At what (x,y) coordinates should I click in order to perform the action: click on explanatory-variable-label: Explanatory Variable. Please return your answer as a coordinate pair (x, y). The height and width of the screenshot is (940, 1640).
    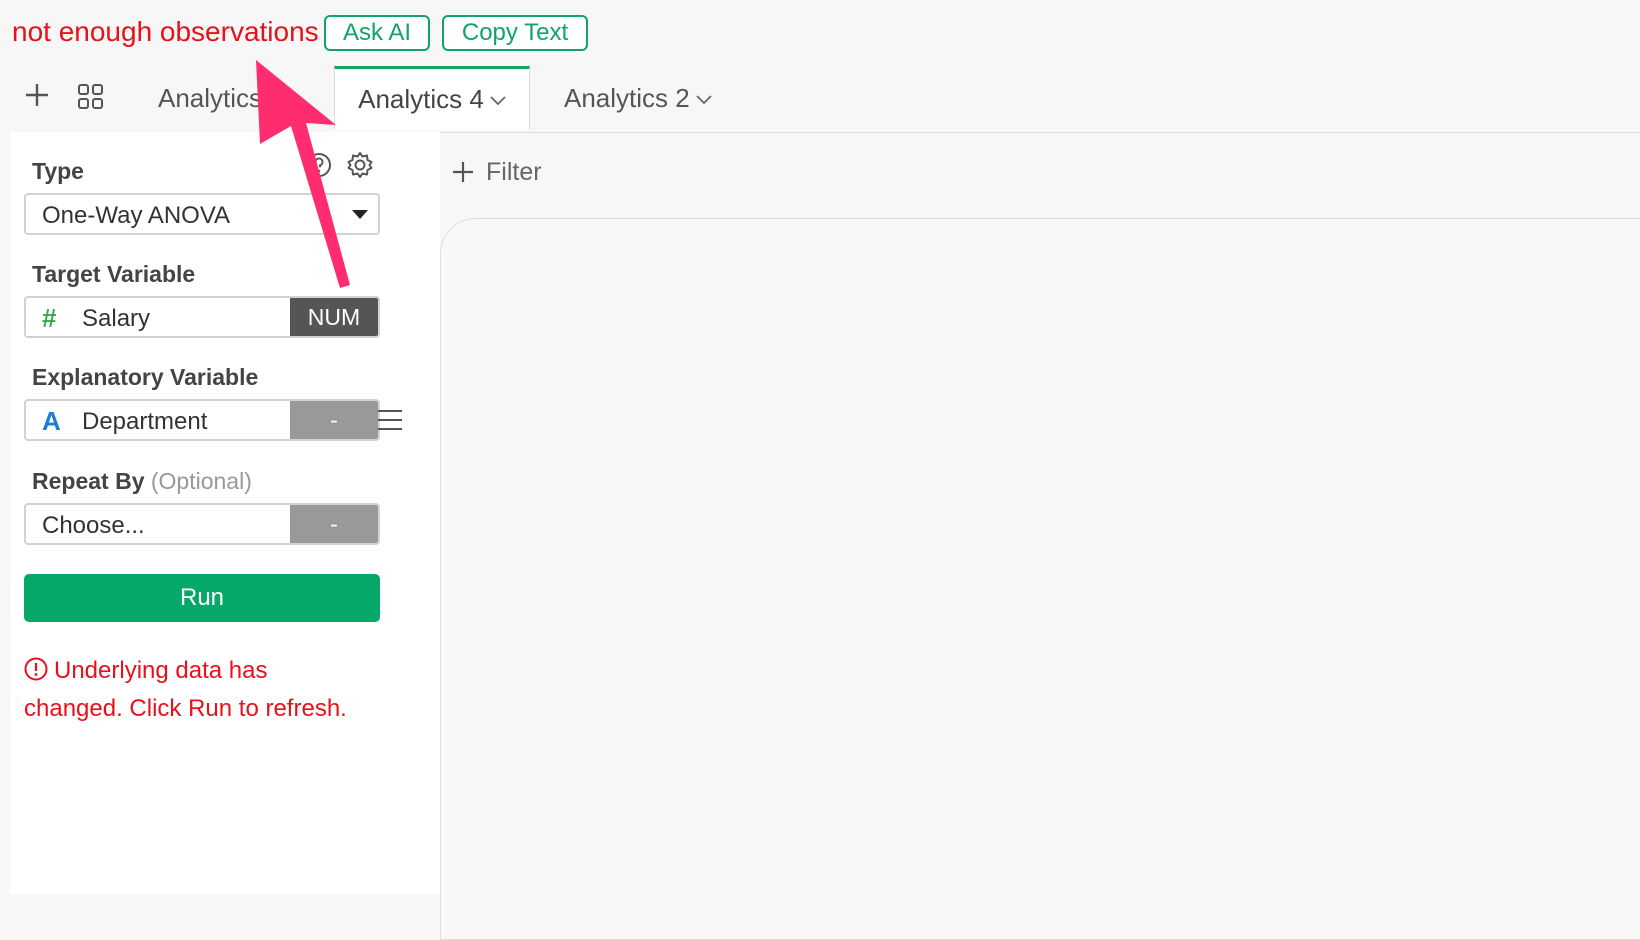
    Looking at the image, I should click on (145, 377).